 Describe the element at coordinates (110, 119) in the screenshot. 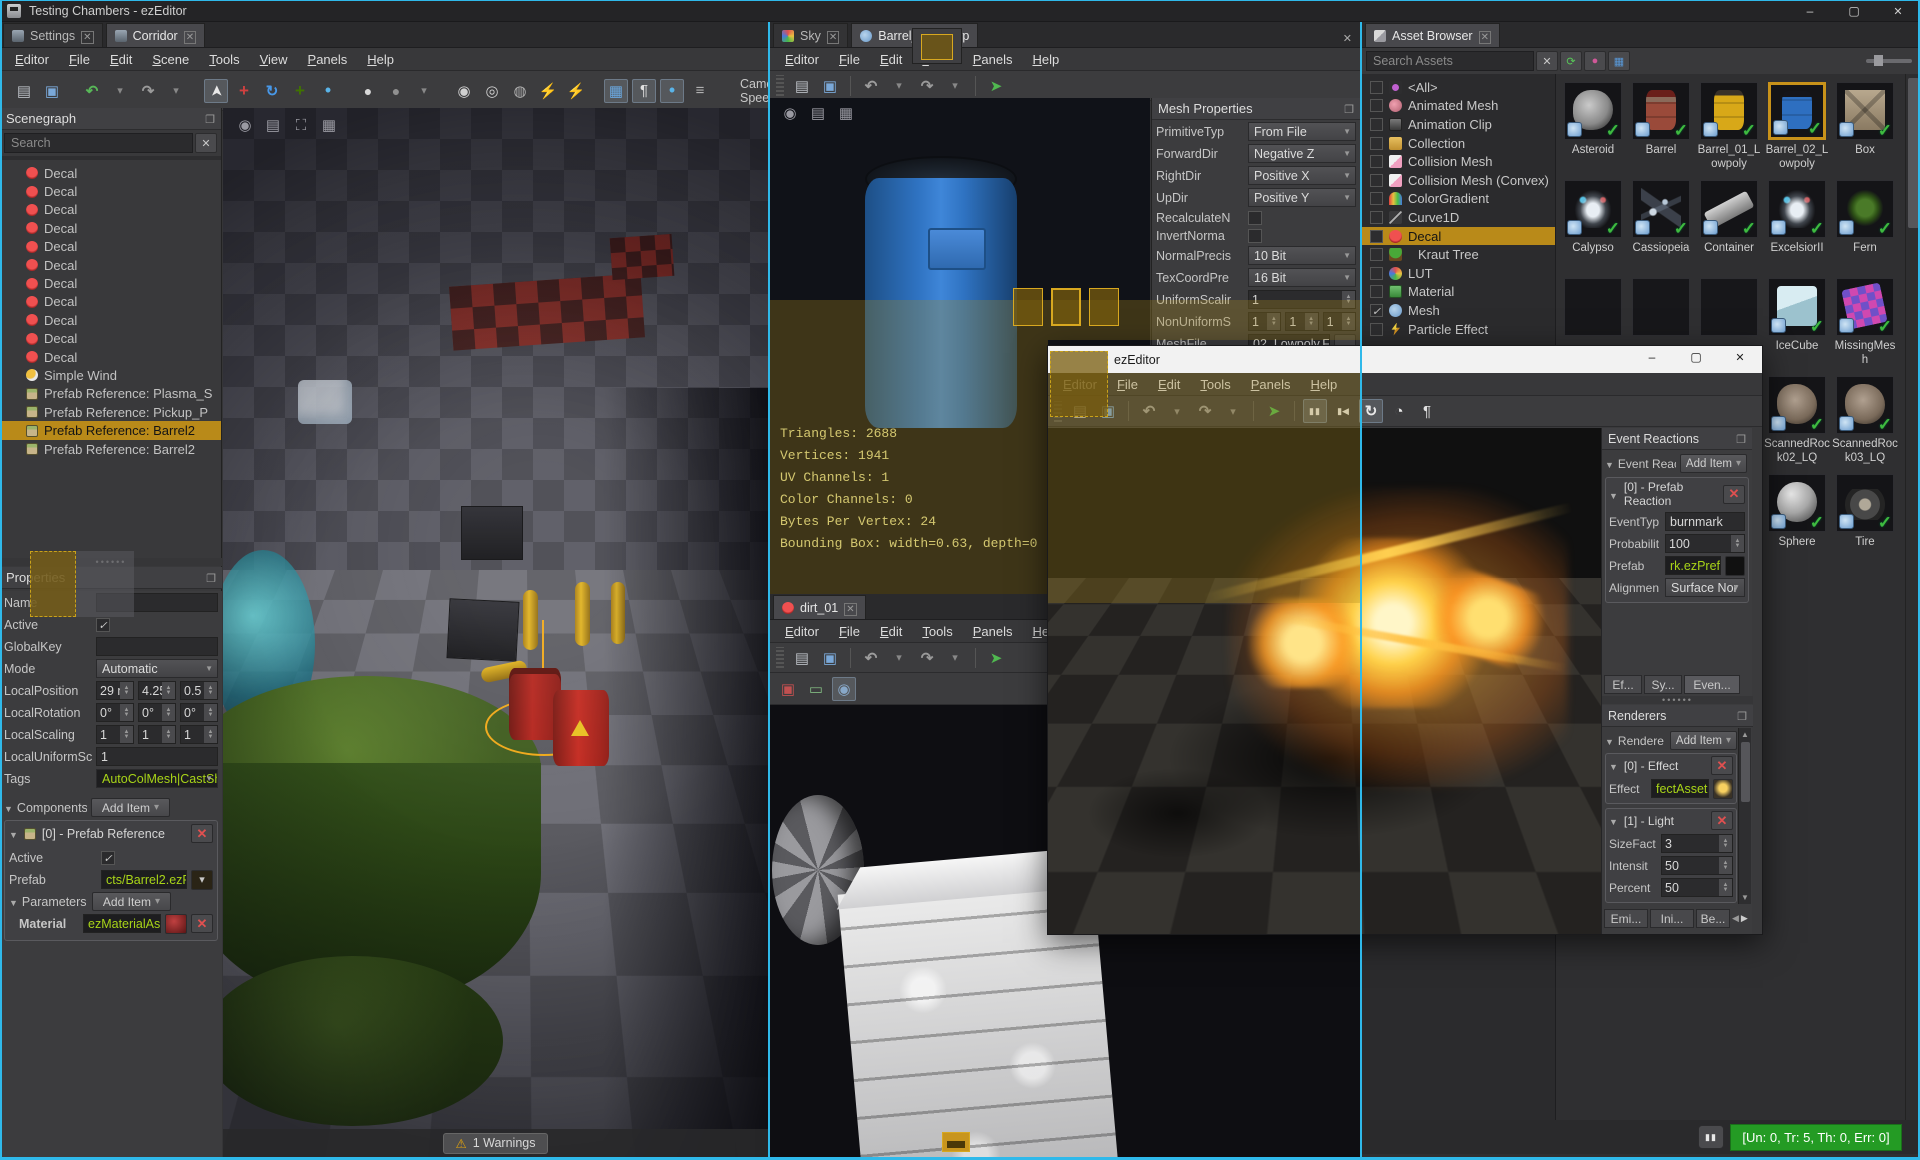

I see `scenegraph-panel-header: Scenegraph` at that location.